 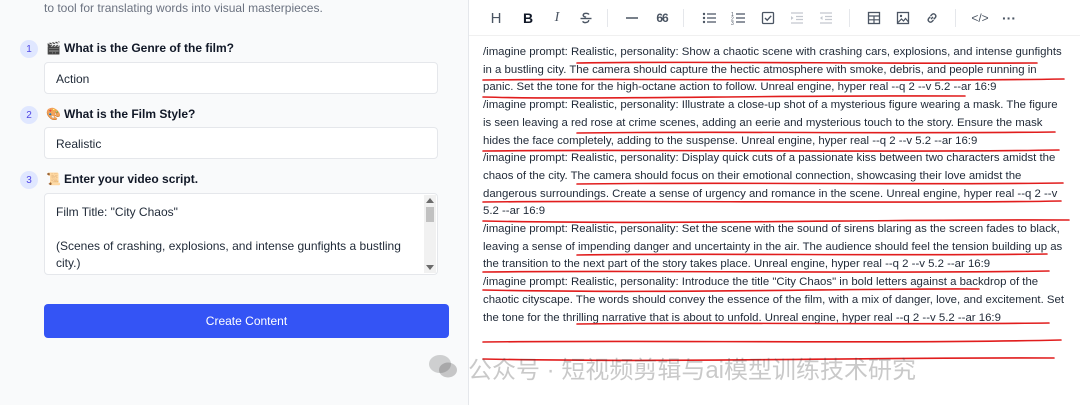 I want to click on link-icon, so click(x=932, y=18).